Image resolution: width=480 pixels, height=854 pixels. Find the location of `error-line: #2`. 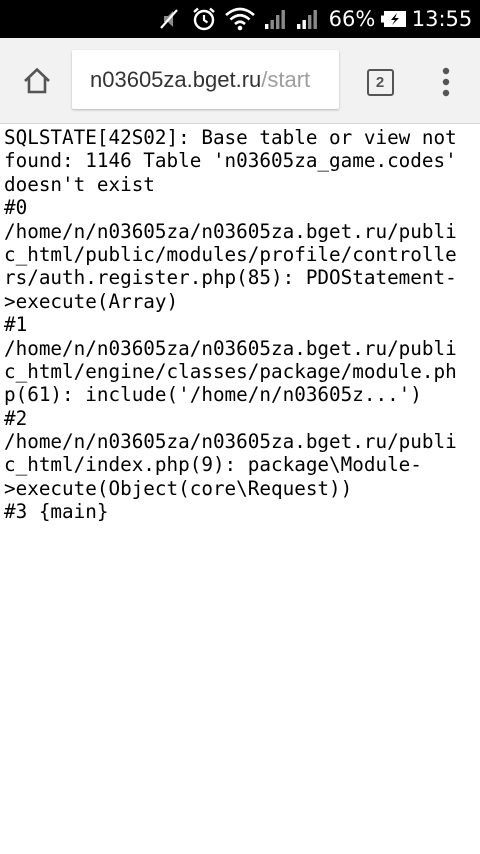

error-line: #2 is located at coordinates (16, 418).